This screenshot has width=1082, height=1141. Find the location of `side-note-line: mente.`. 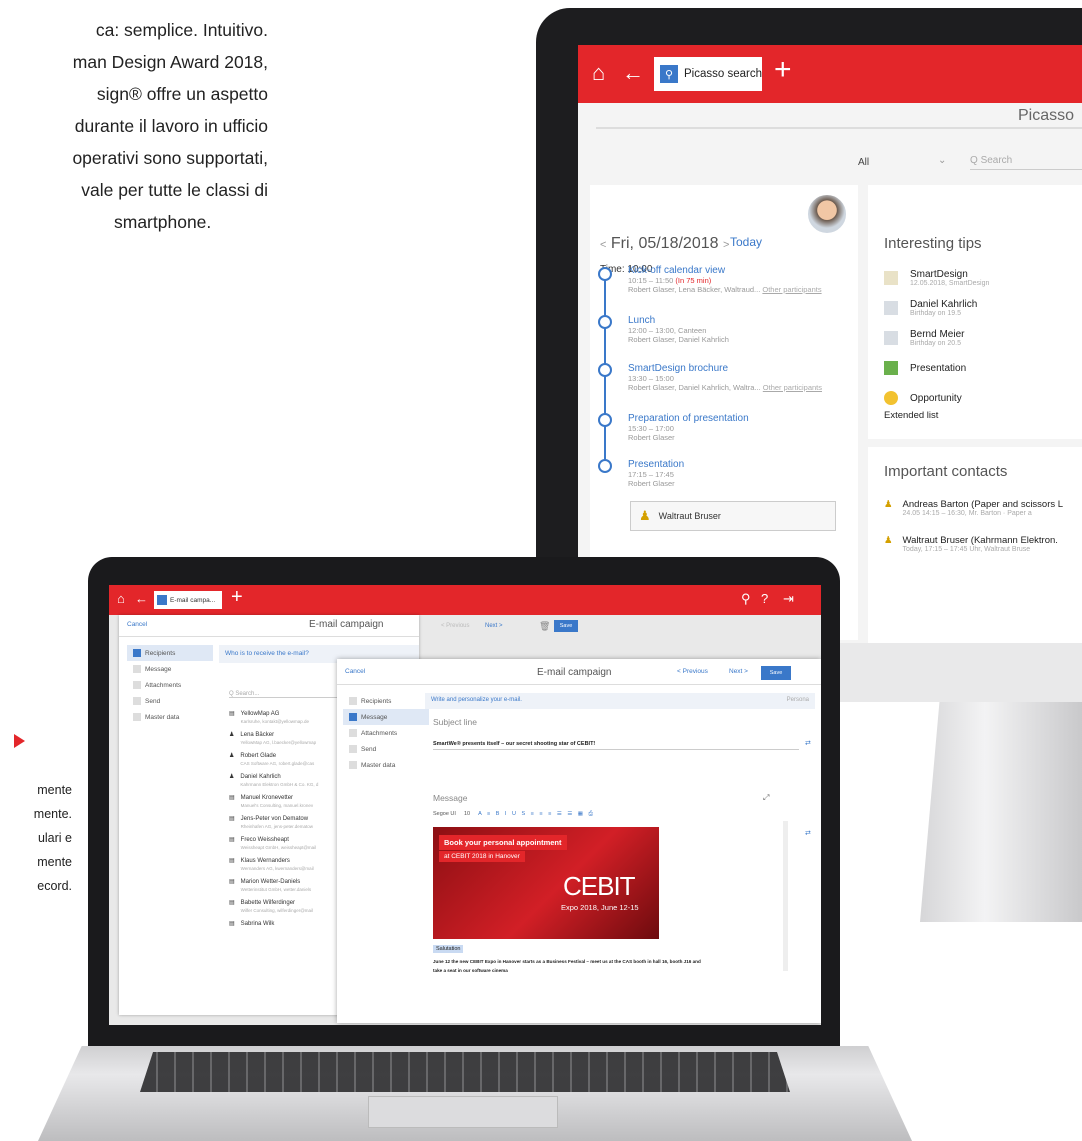

side-note-line: mente. is located at coordinates (52, 814).